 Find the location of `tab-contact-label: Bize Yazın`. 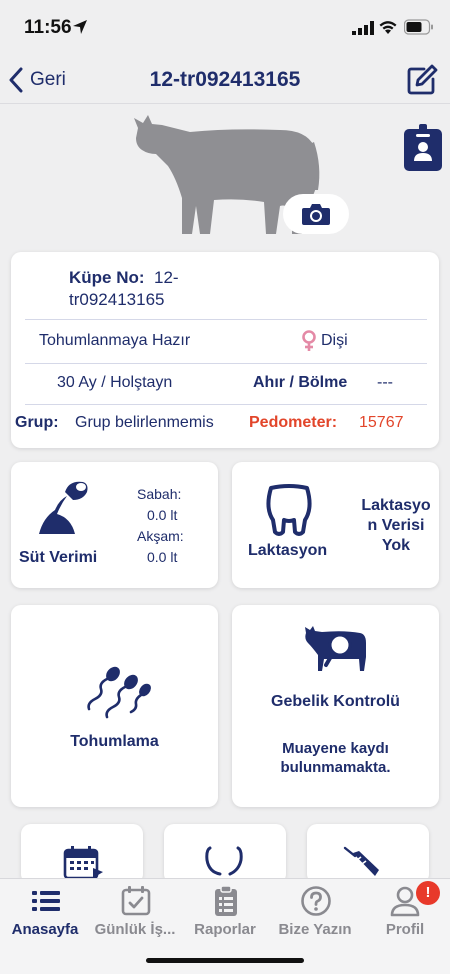

tab-contact-label: Bize Yazın is located at coordinates (315, 929).